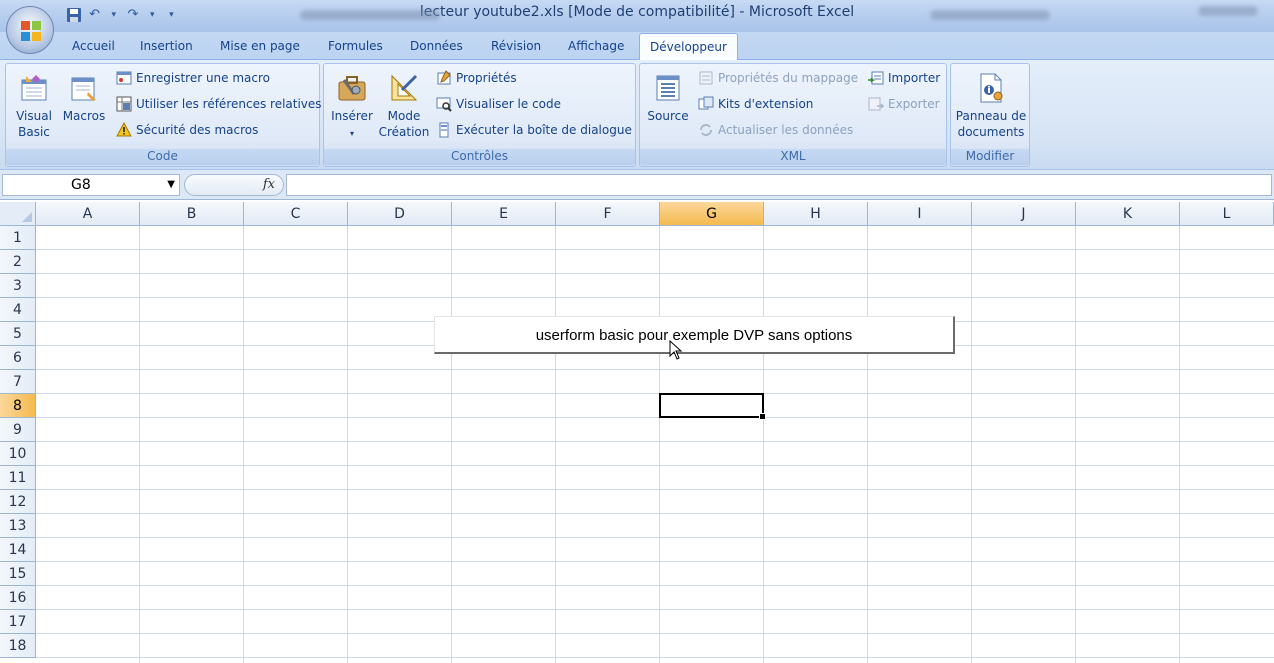  I want to click on save-icon, so click(74, 15).